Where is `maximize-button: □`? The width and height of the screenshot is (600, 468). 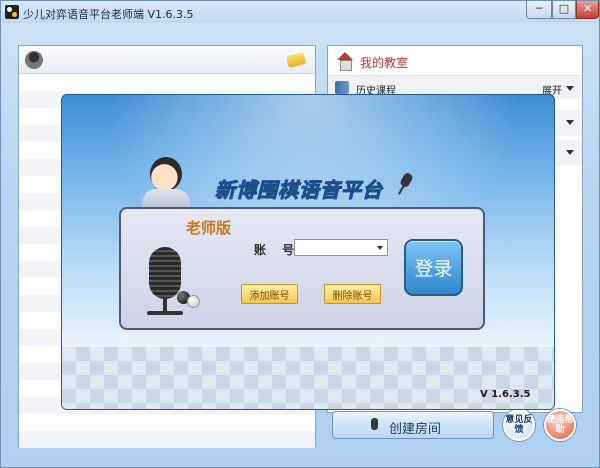 maximize-button: □ is located at coordinates (564, 10).